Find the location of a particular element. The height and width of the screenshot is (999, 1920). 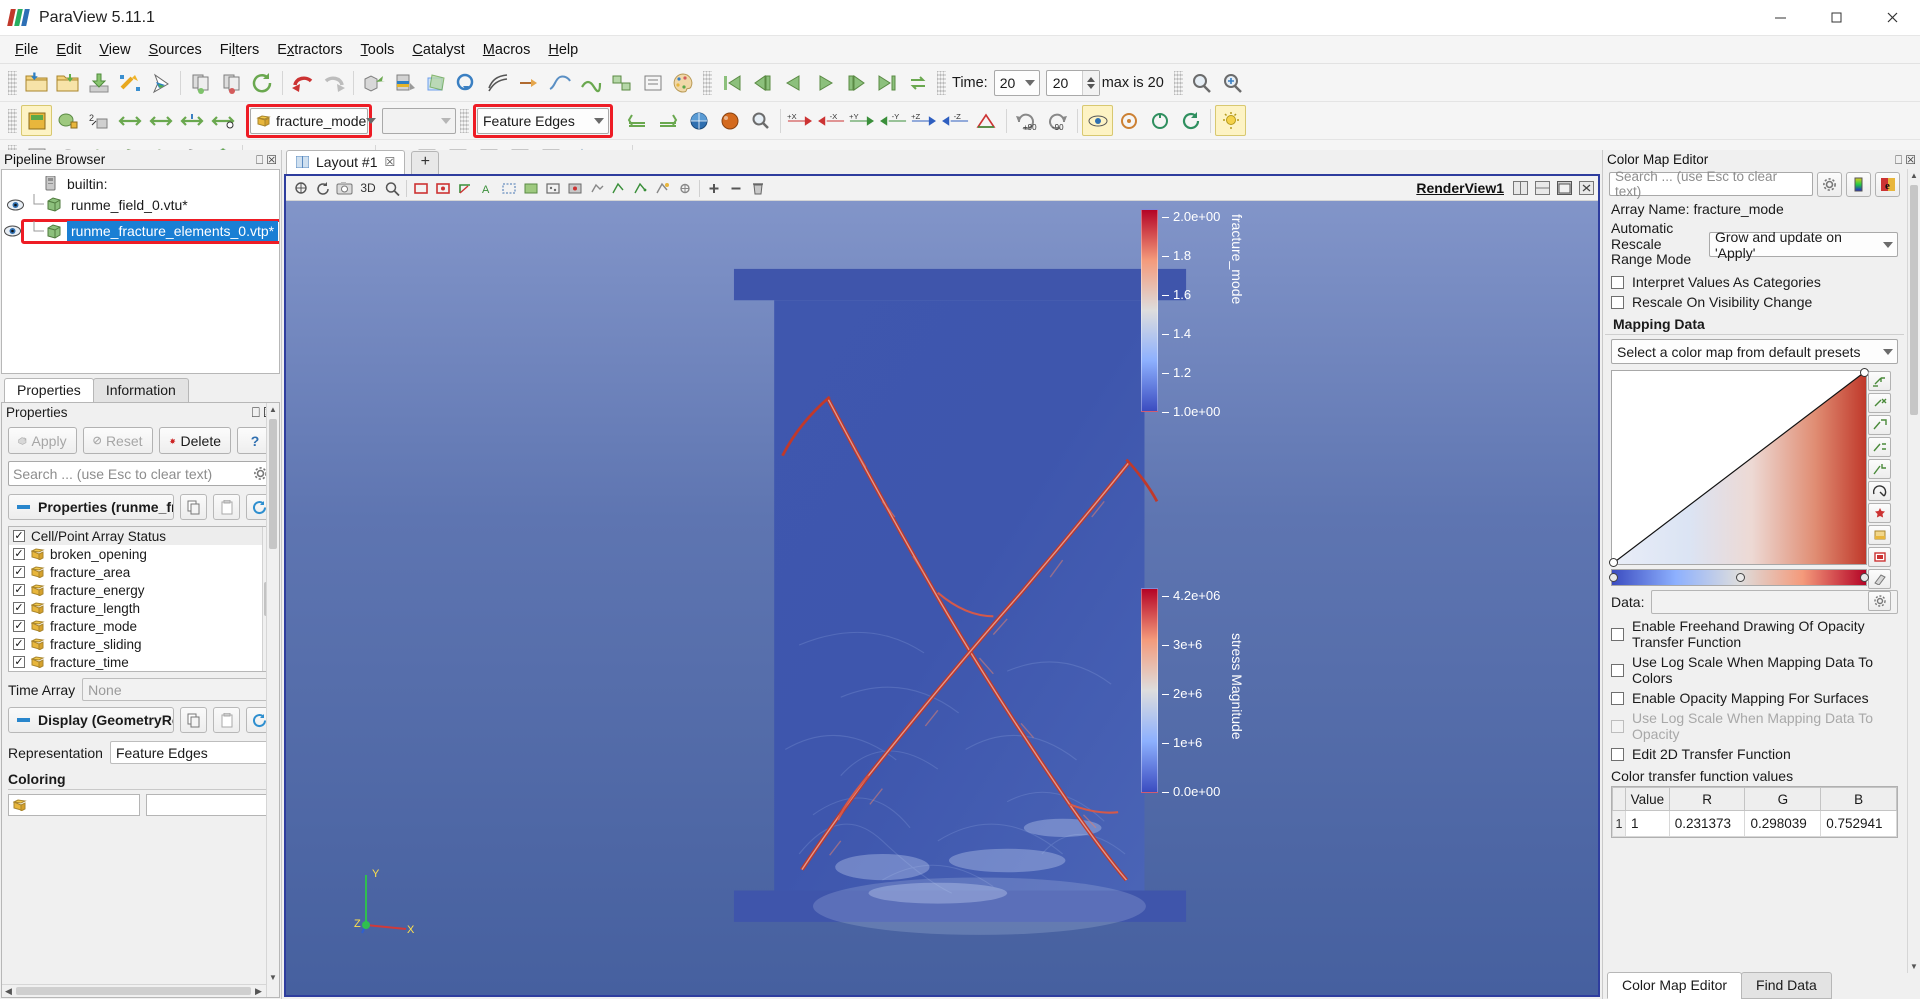

array-row-fracture-time: ✓ fracture_time is located at coordinates (140, 662).